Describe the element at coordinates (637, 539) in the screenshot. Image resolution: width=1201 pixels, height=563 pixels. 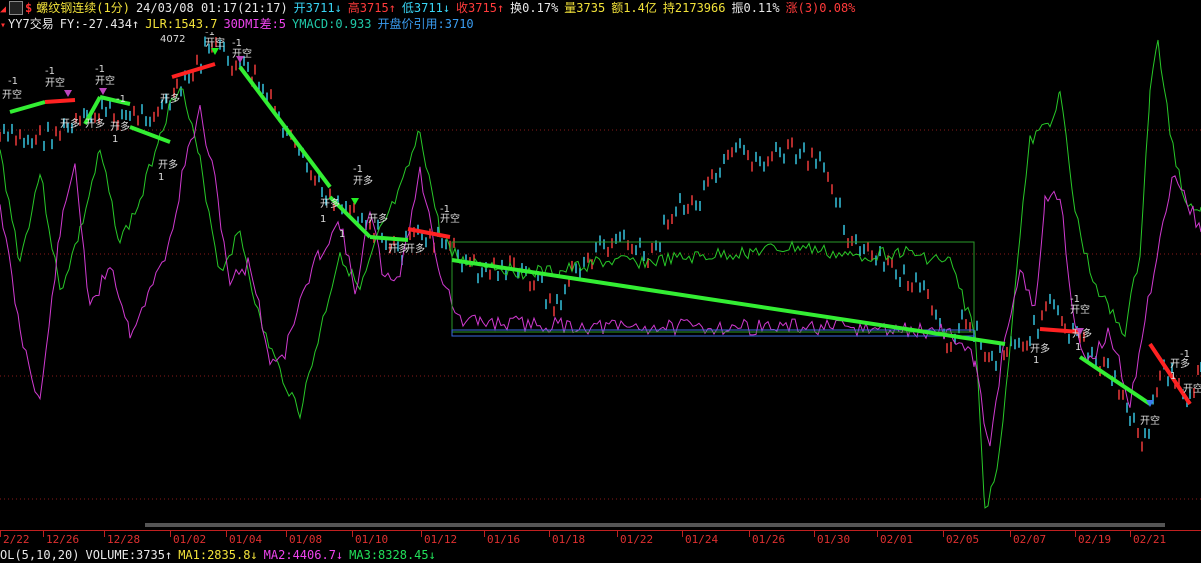
I see `date-label: 01/22` at that location.